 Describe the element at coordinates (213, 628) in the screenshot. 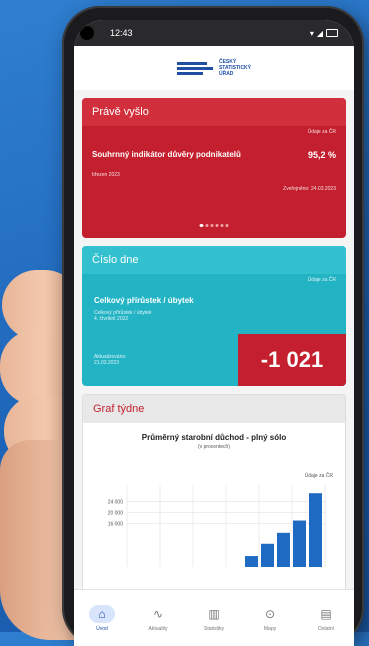

I see `nav-label: Statistiky` at that location.